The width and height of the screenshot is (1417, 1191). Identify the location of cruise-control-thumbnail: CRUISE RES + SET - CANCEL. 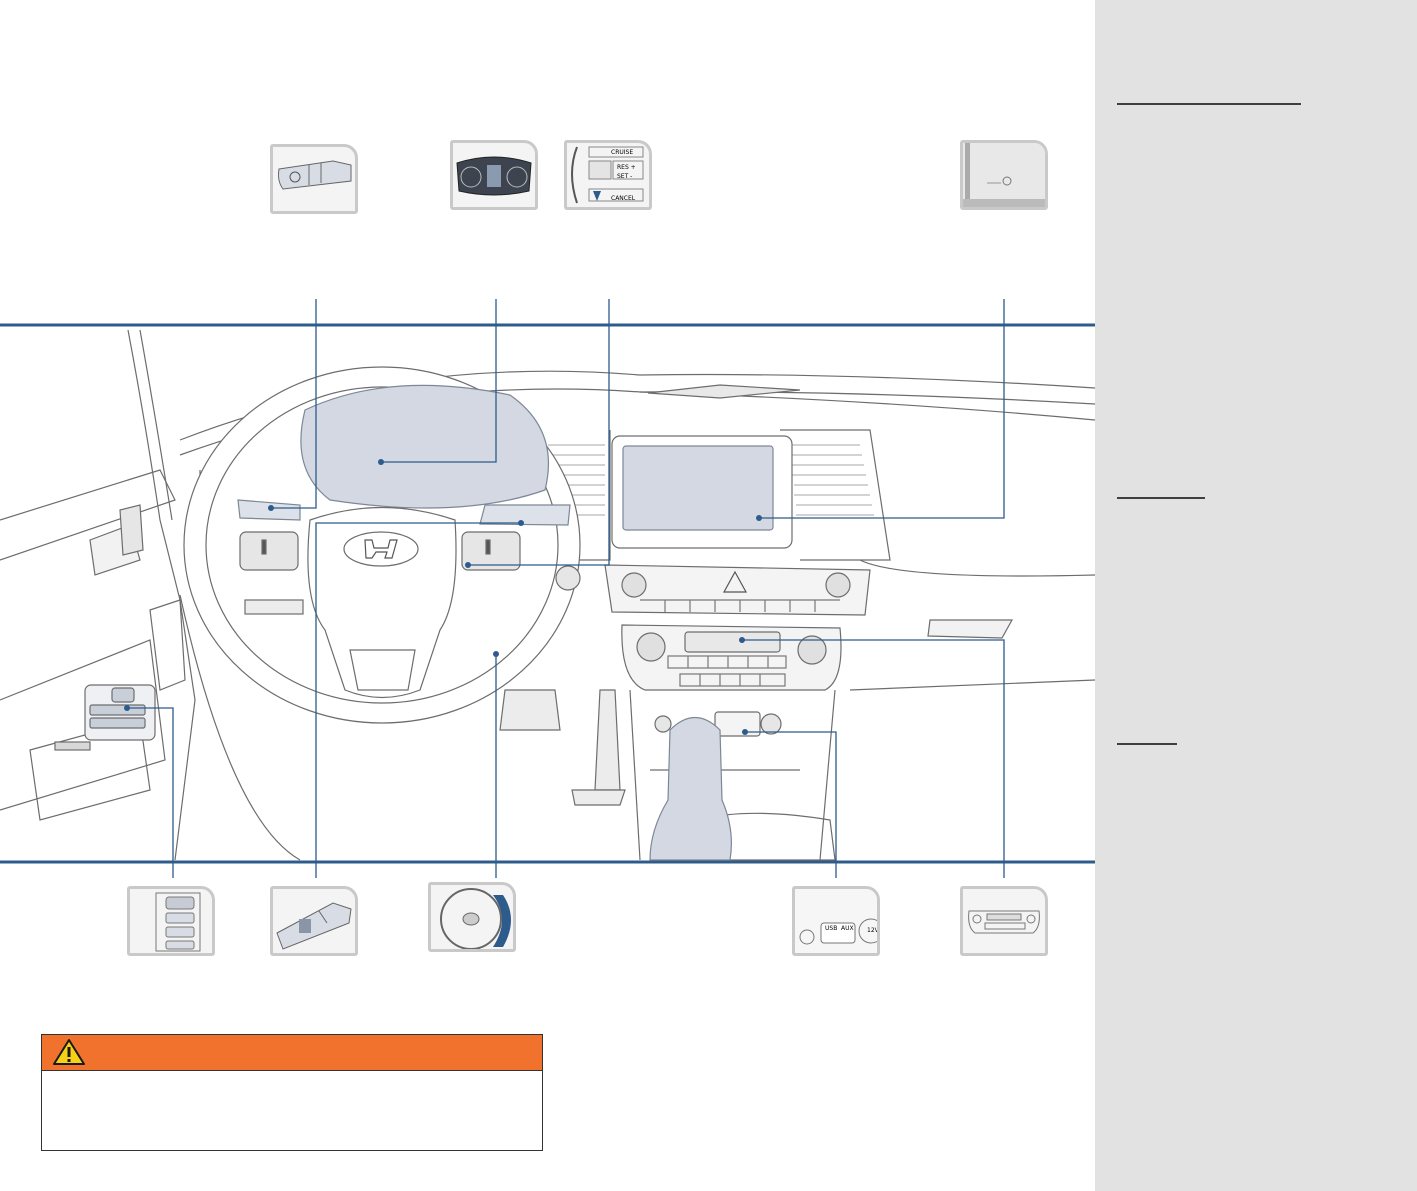
(608, 175).